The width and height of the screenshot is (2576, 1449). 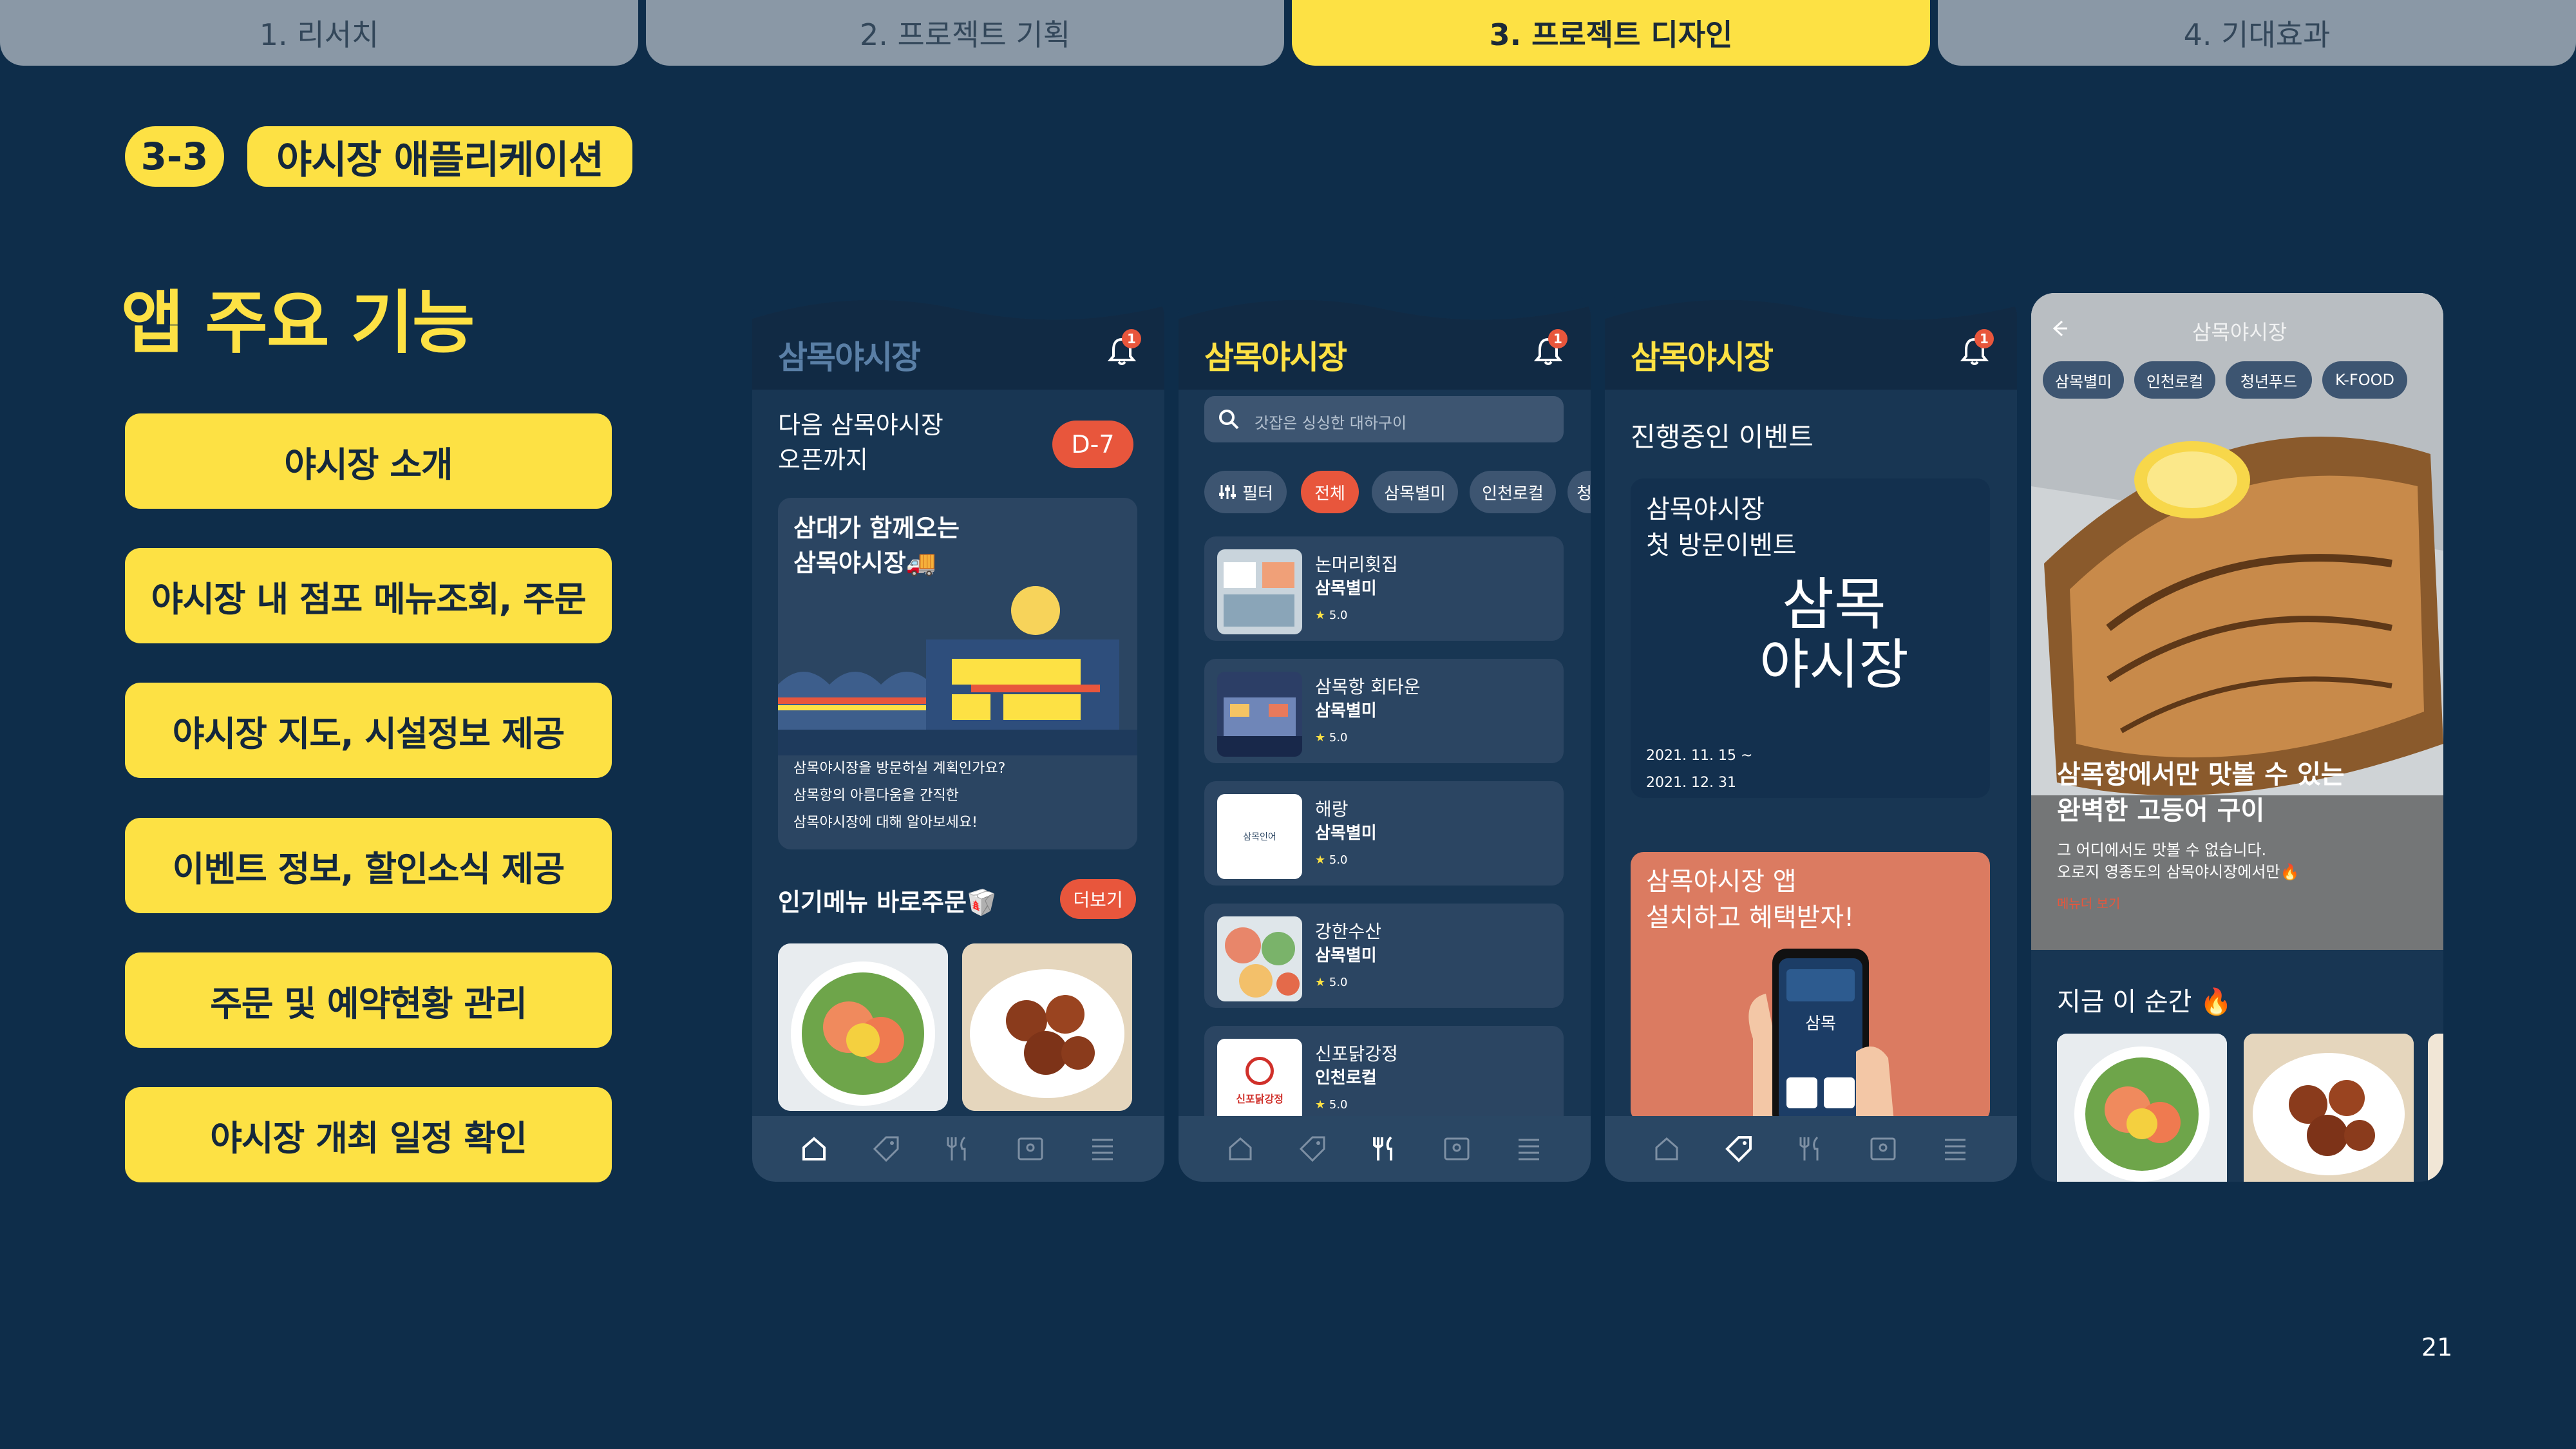 What do you see at coordinates (1356, 564) in the screenshot?
I see `store-name: 논머리횟집` at bounding box center [1356, 564].